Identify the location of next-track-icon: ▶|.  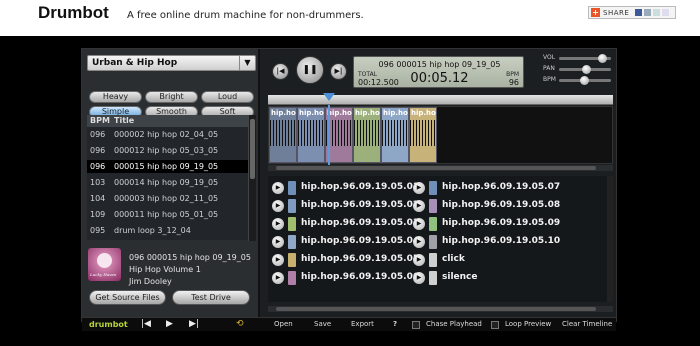
(194, 324).